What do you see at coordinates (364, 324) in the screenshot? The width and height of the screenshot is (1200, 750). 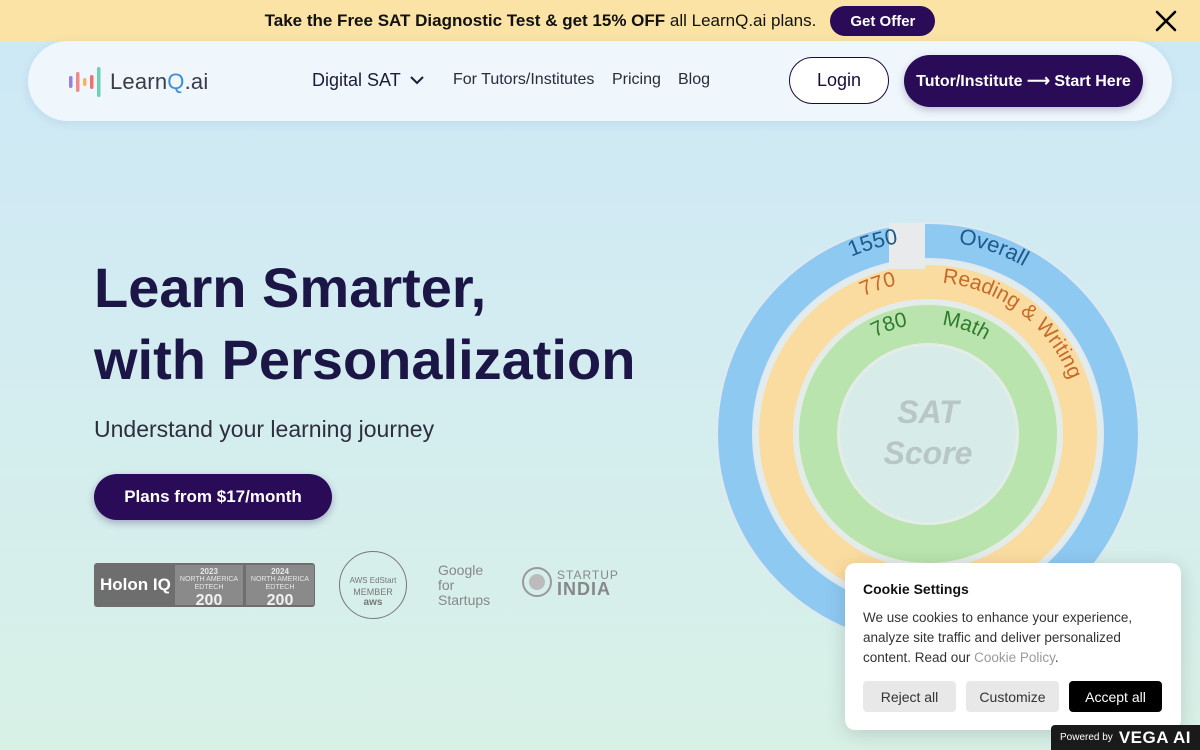 I see `hero-title: Learn Smarter, with Personalization` at bounding box center [364, 324].